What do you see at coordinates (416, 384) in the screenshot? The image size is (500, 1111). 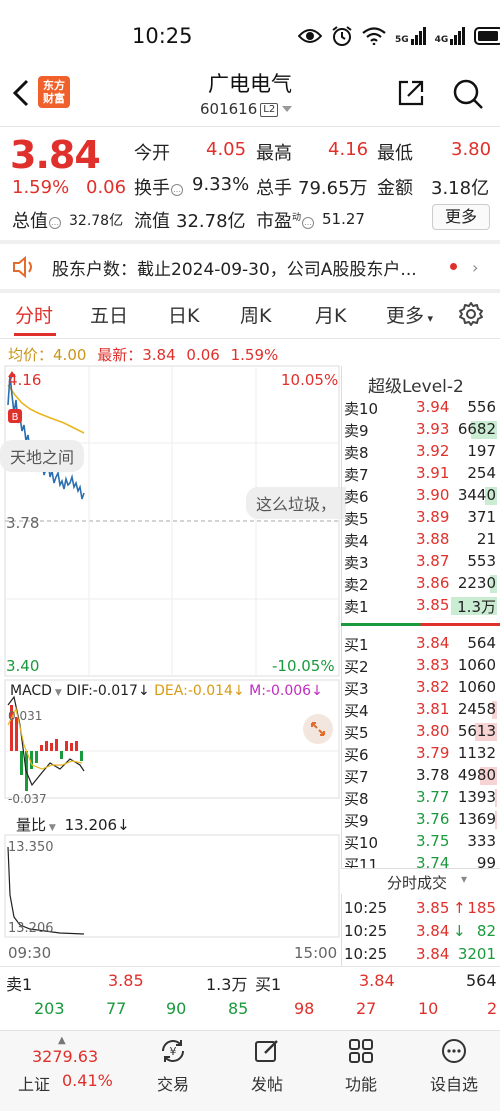 I see `level2-title: 超级Level-2` at bounding box center [416, 384].